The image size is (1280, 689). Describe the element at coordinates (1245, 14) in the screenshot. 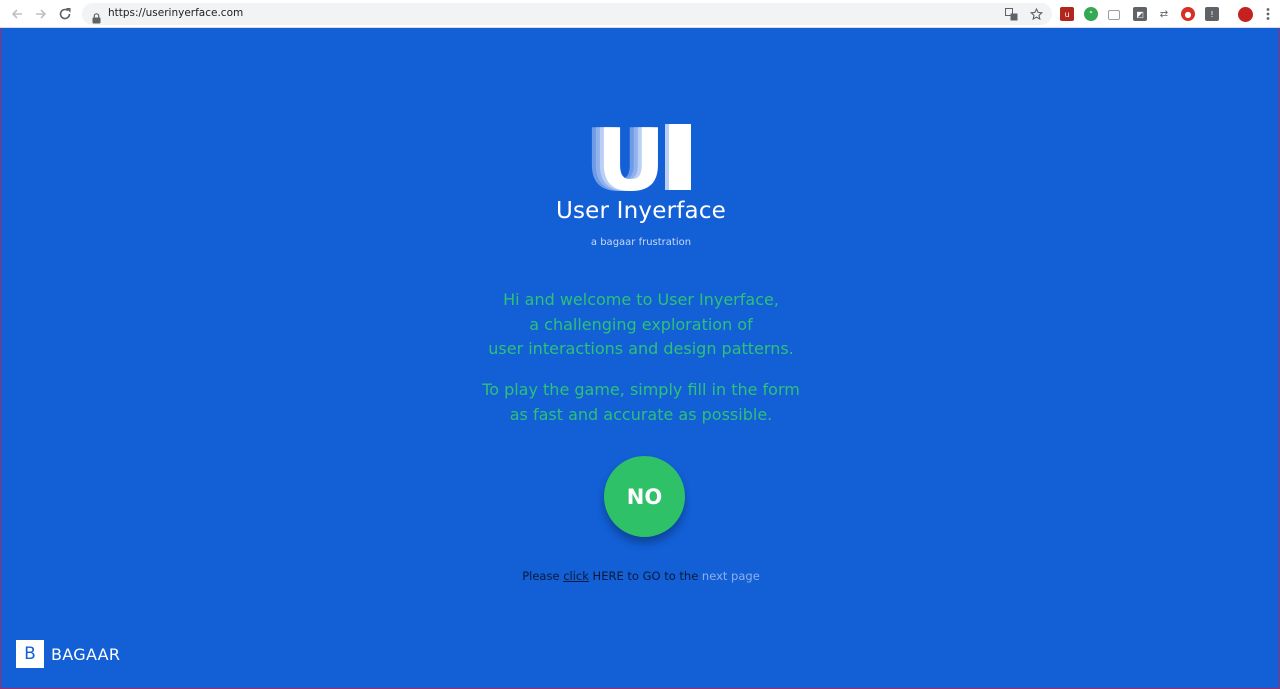

I see `profile-avatar` at that location.